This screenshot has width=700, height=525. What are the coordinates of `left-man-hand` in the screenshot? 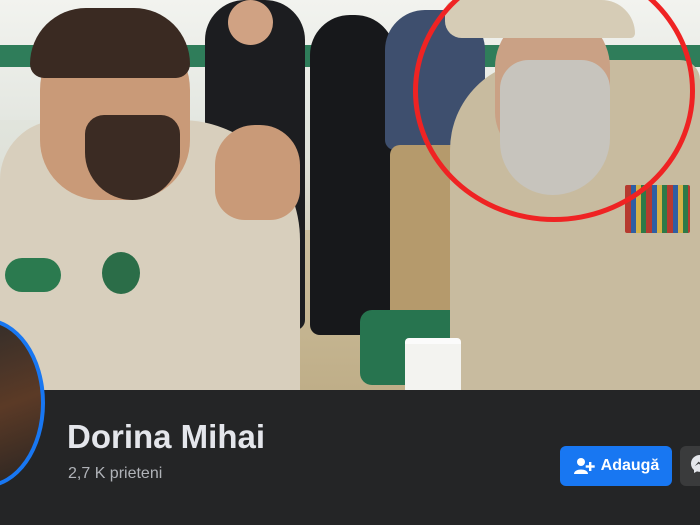 It's located at (257, 172).